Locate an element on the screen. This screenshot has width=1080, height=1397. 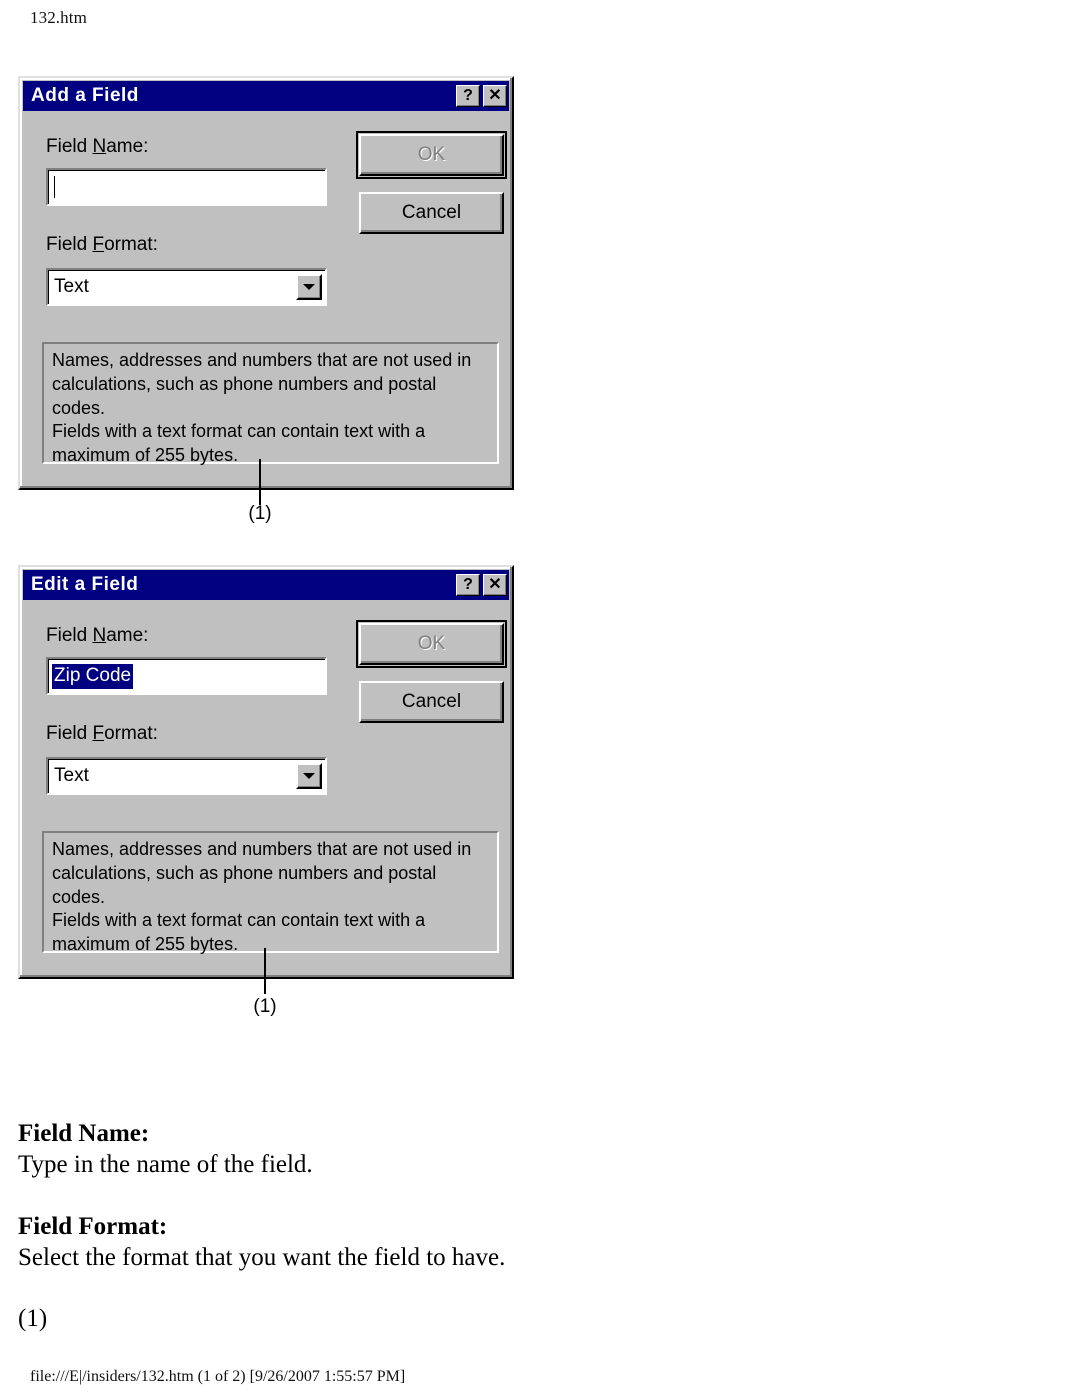
titlebar-title: Edit a Field is located at coordinates (85, 584).